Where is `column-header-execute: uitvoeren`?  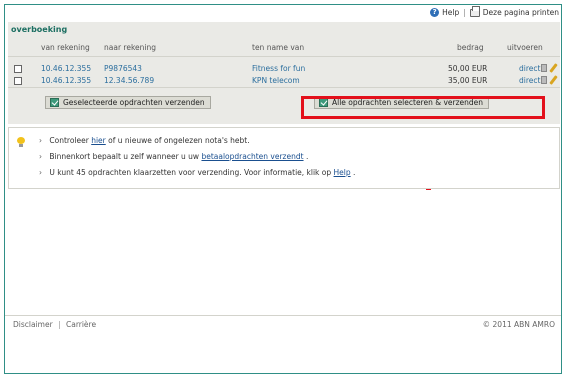
column-header-execute: uitvoeren is located at coordinates (525, 47).